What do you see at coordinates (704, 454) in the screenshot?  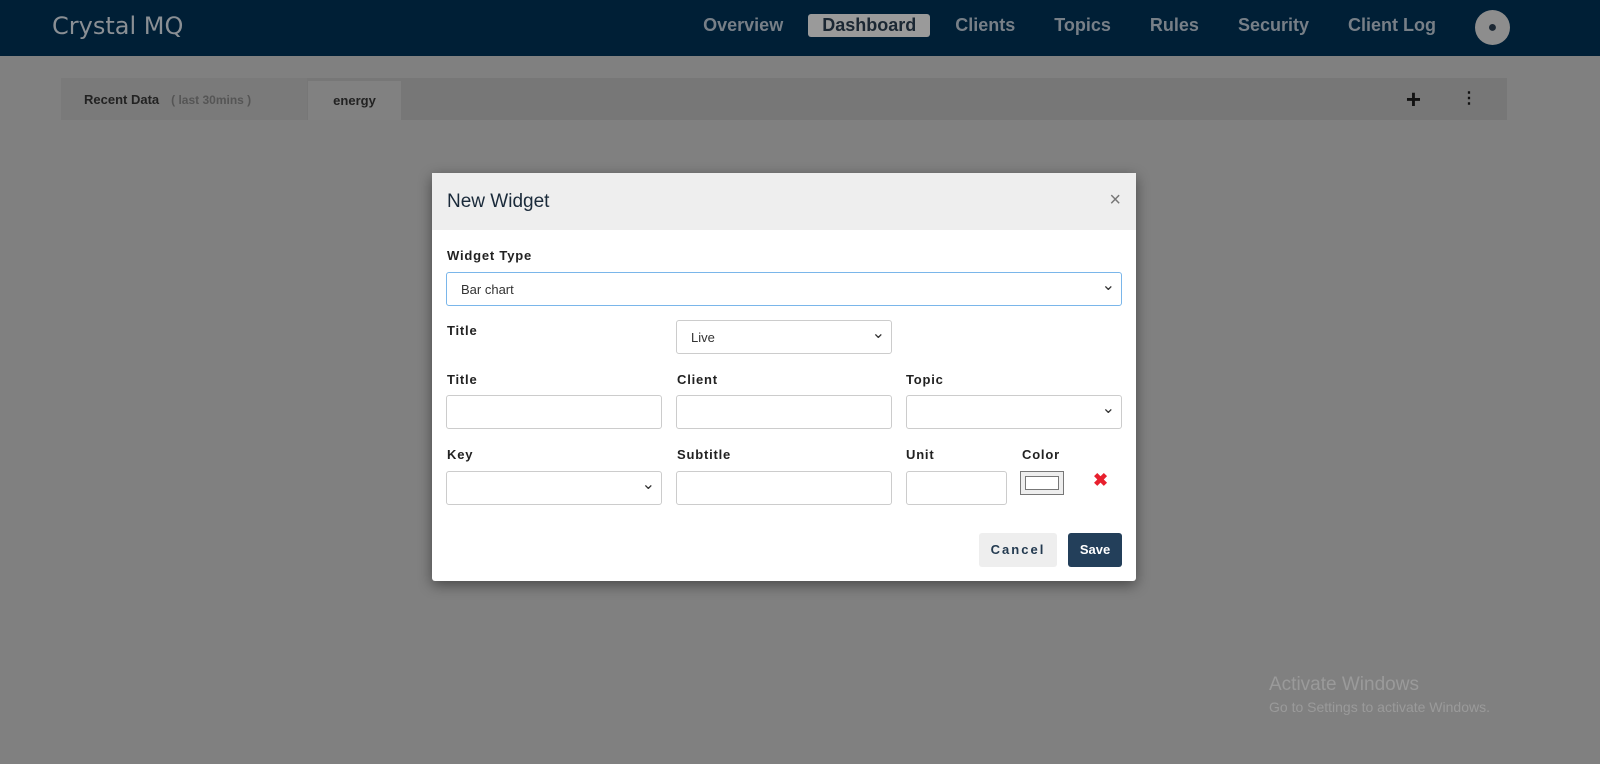 I see `subtitle-label: Subtitle` at bounding box center [704, 454].